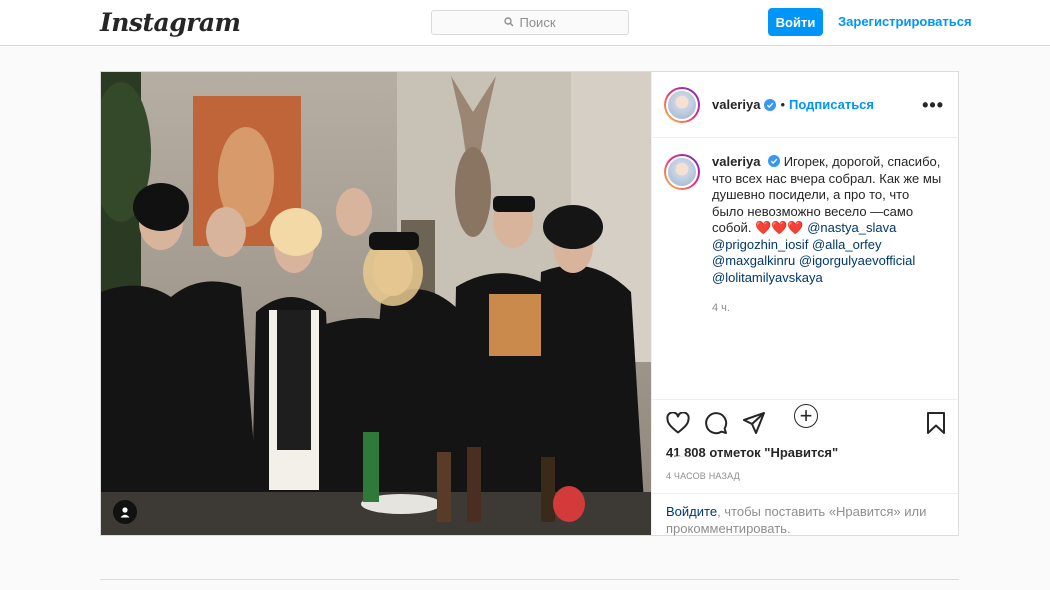 This screenshot has height=590, width=1050. Describe the element at coordinates (760, 244) in the screenshot. I see `mention-link: @prigozhin_iosif` at that location.